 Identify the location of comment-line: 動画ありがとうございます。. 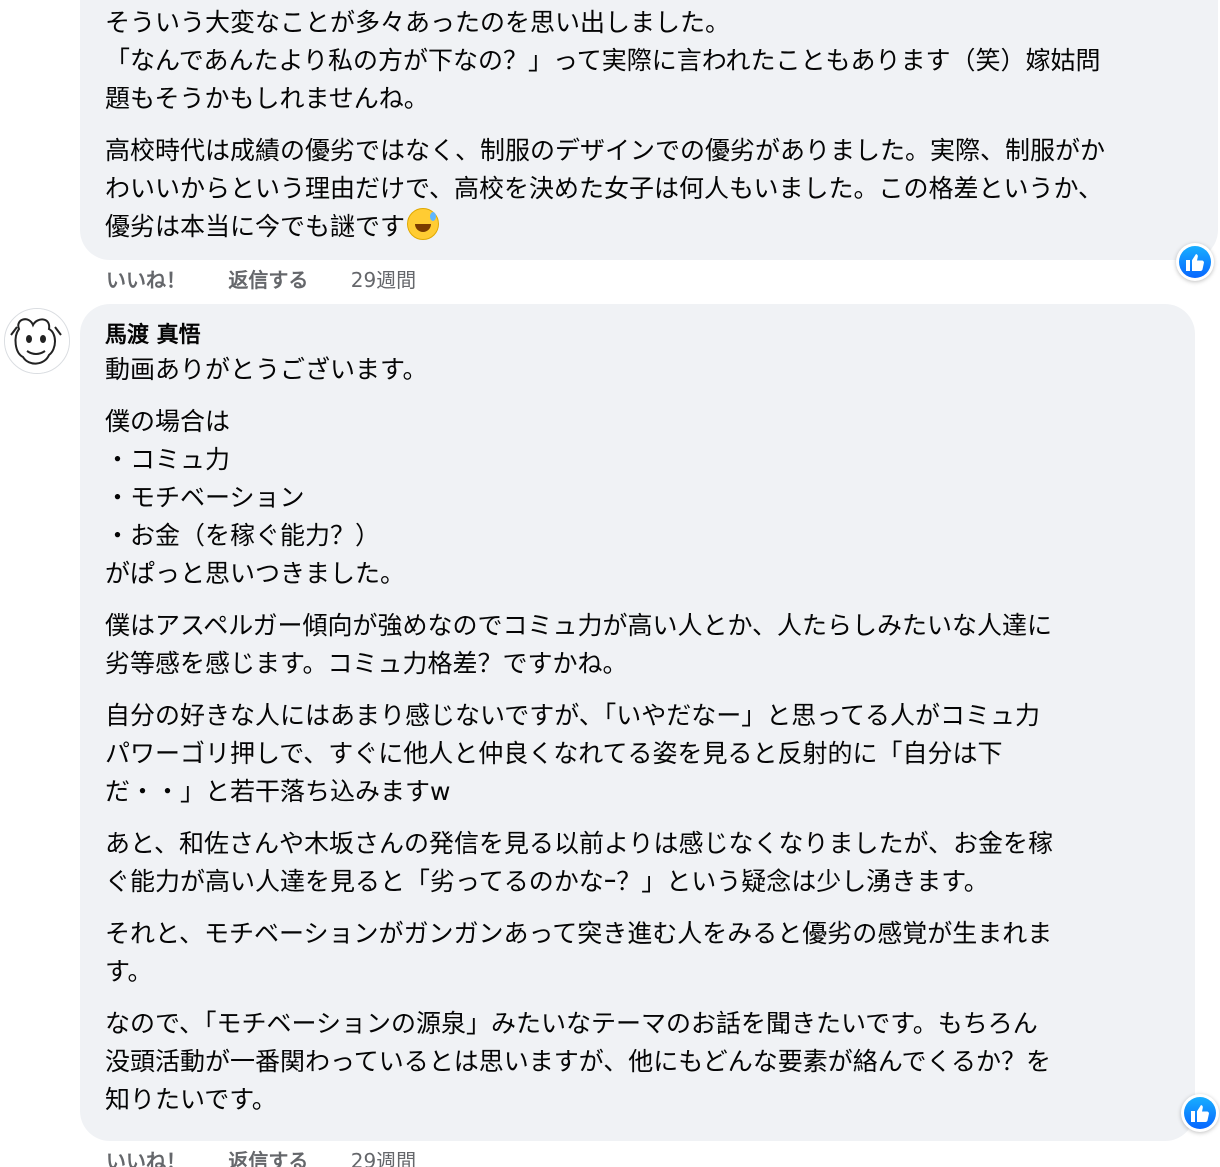
(266, 369).